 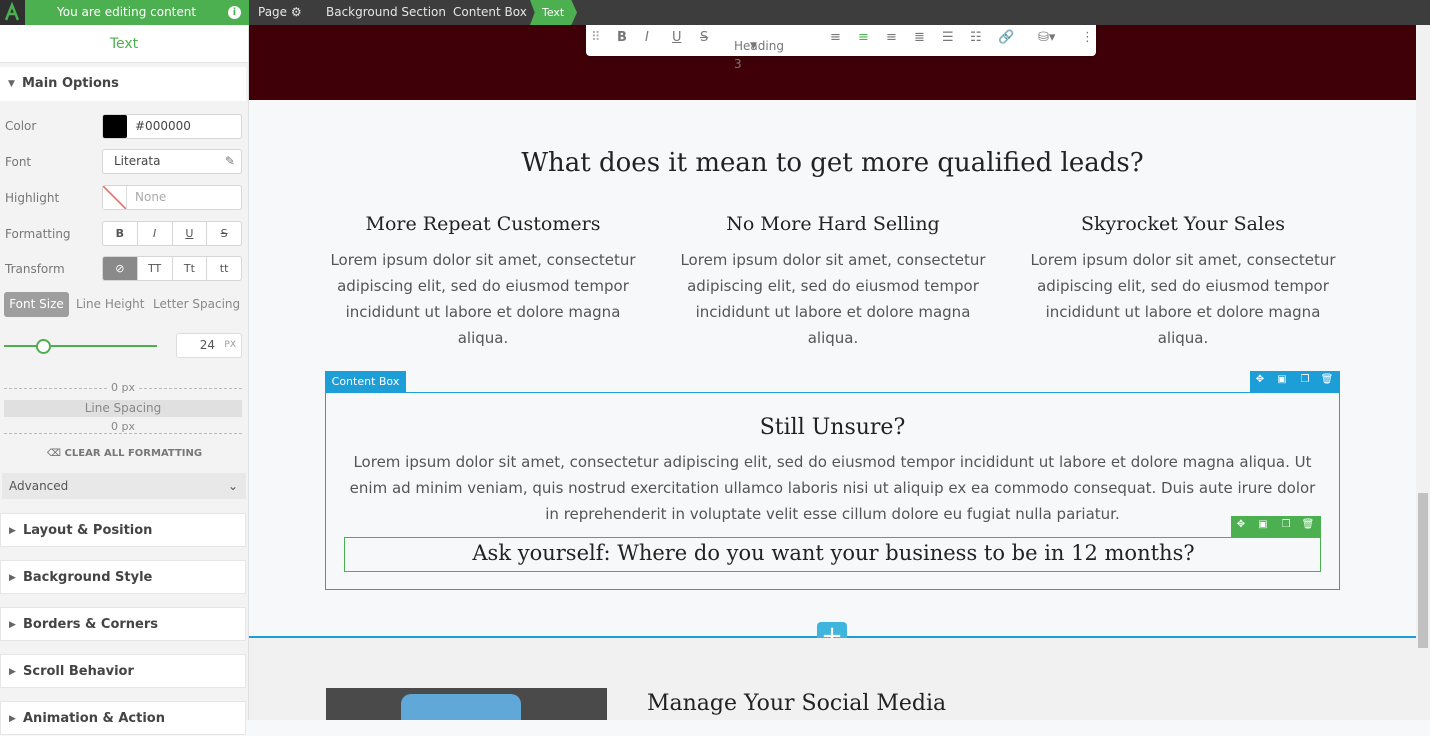 What do you see at coordinates (386, 12) in the screenshot?
I see `breadcrumb-background-section: Background Section` at bounding box center [386, 12].